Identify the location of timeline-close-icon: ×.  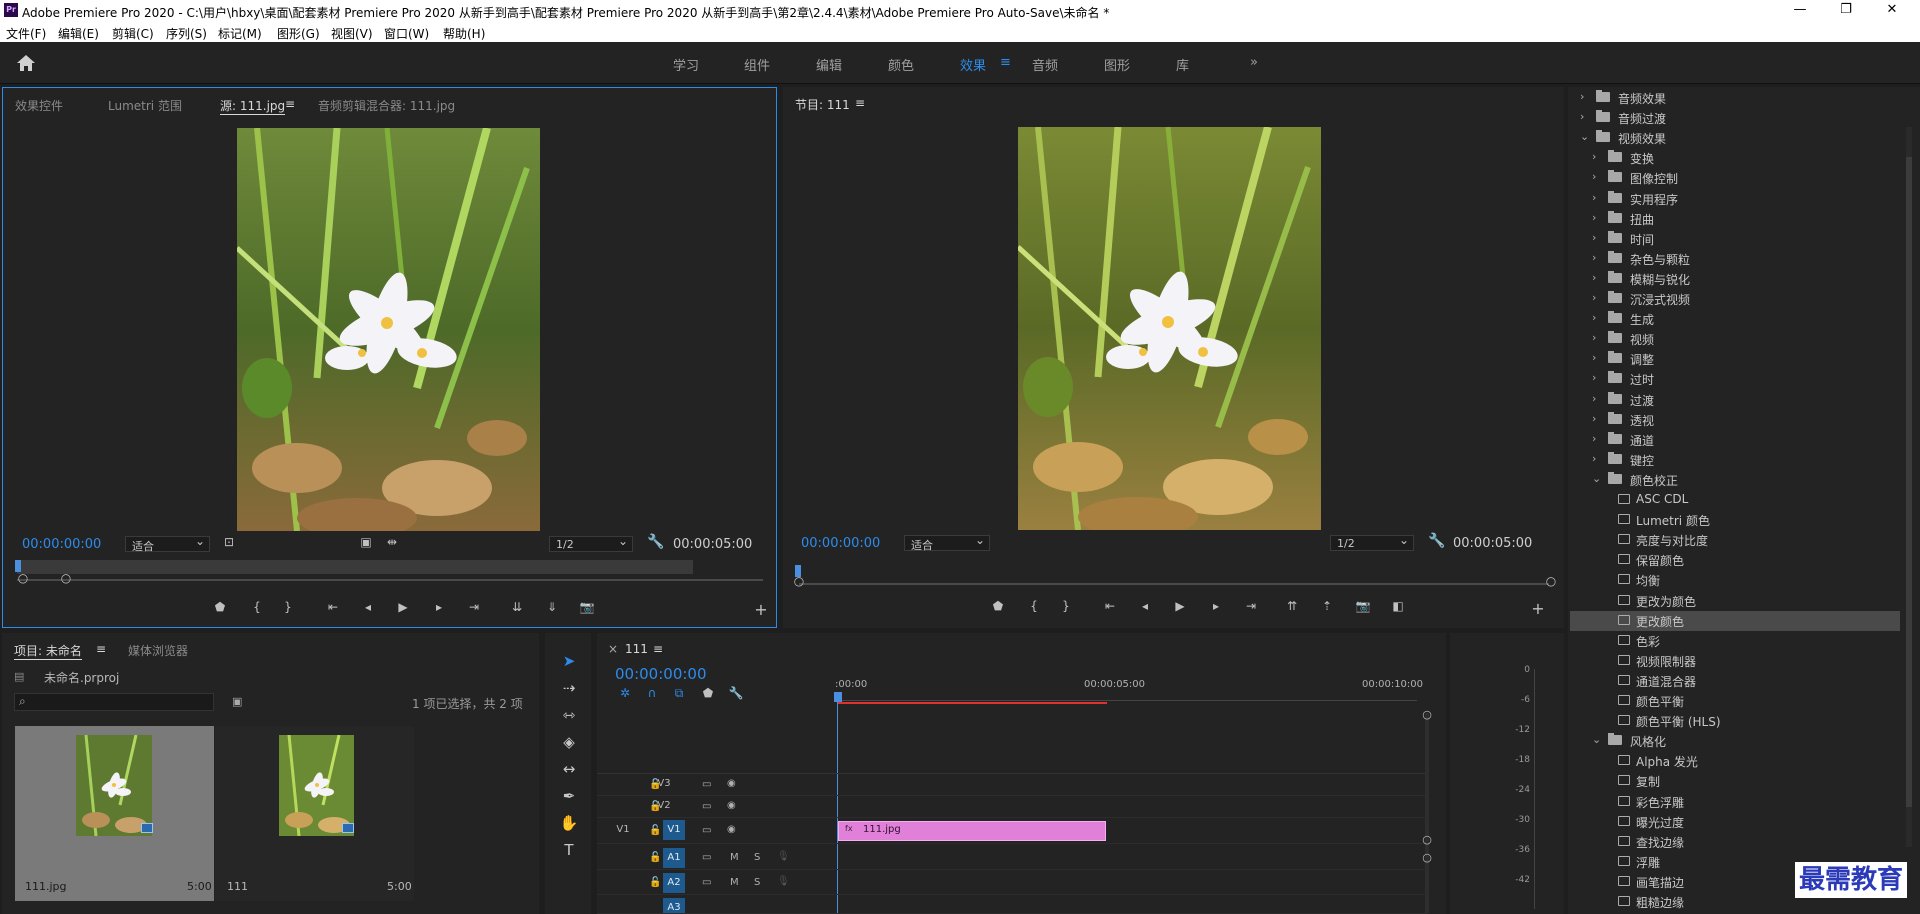
(613, 649).